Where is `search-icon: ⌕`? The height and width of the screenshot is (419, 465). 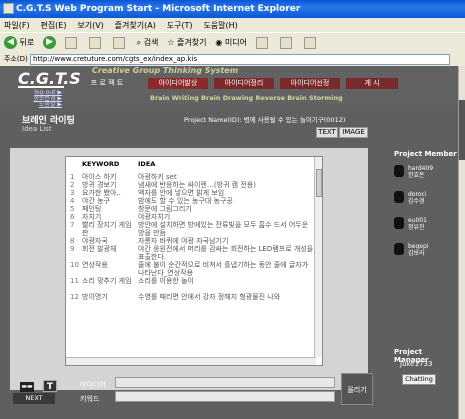
search-icon: ⌕ is located at coordinates (139, 42).